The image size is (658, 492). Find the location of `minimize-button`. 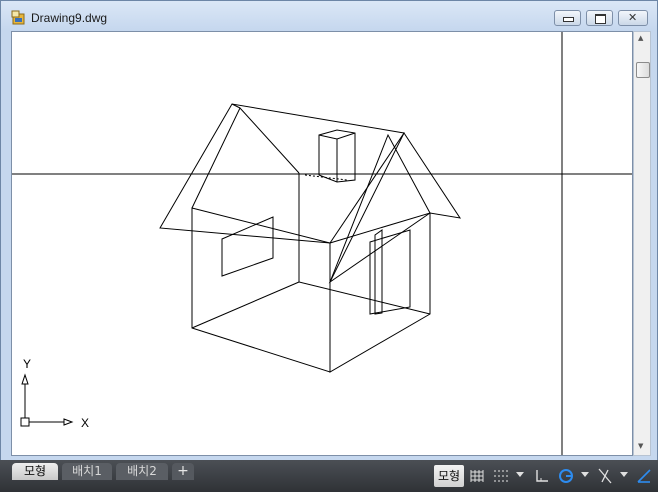

minimize-button is located at coordinates (567, 18).